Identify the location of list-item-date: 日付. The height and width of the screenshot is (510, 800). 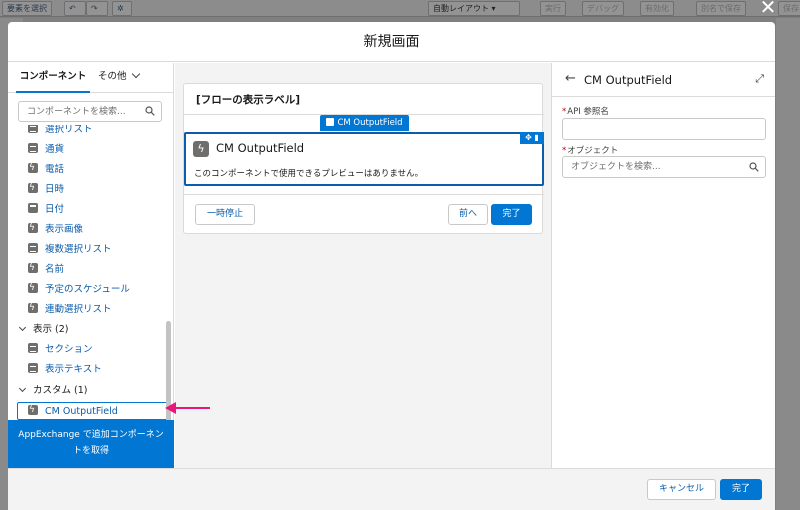
(46, 210).